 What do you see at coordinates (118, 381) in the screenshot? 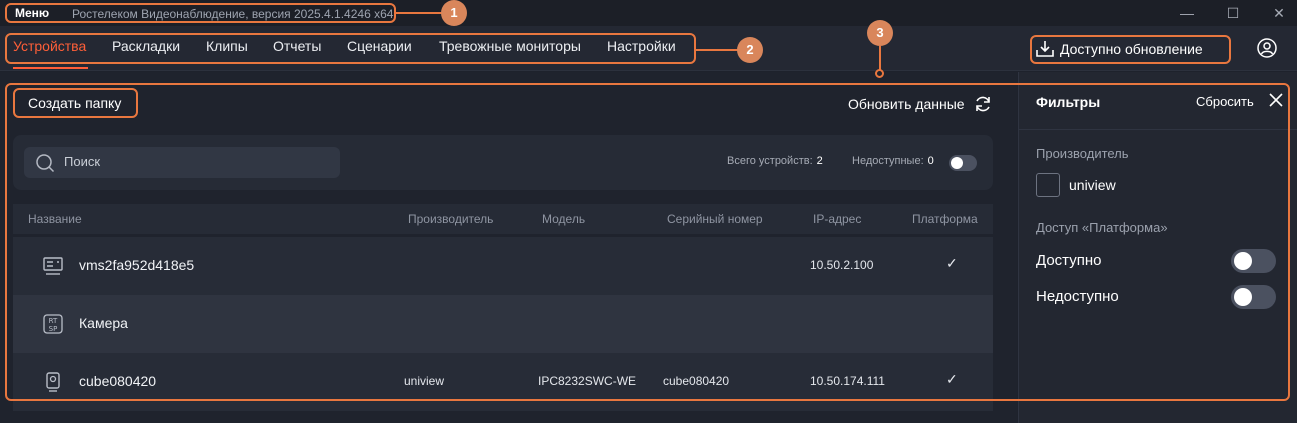
I see `device-name: cube080420` at bounding box center [118, 381].